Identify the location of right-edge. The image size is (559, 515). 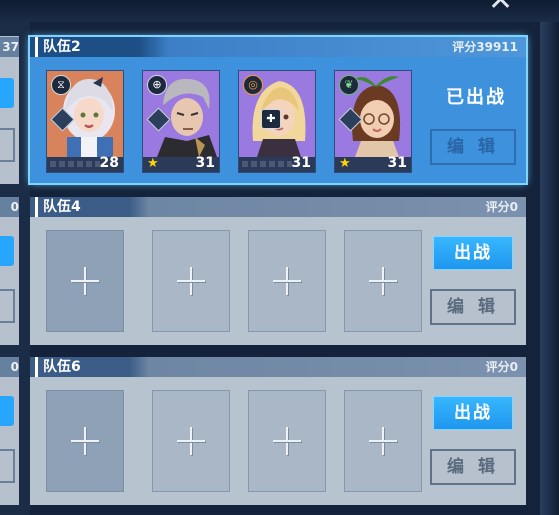
(549, 268).